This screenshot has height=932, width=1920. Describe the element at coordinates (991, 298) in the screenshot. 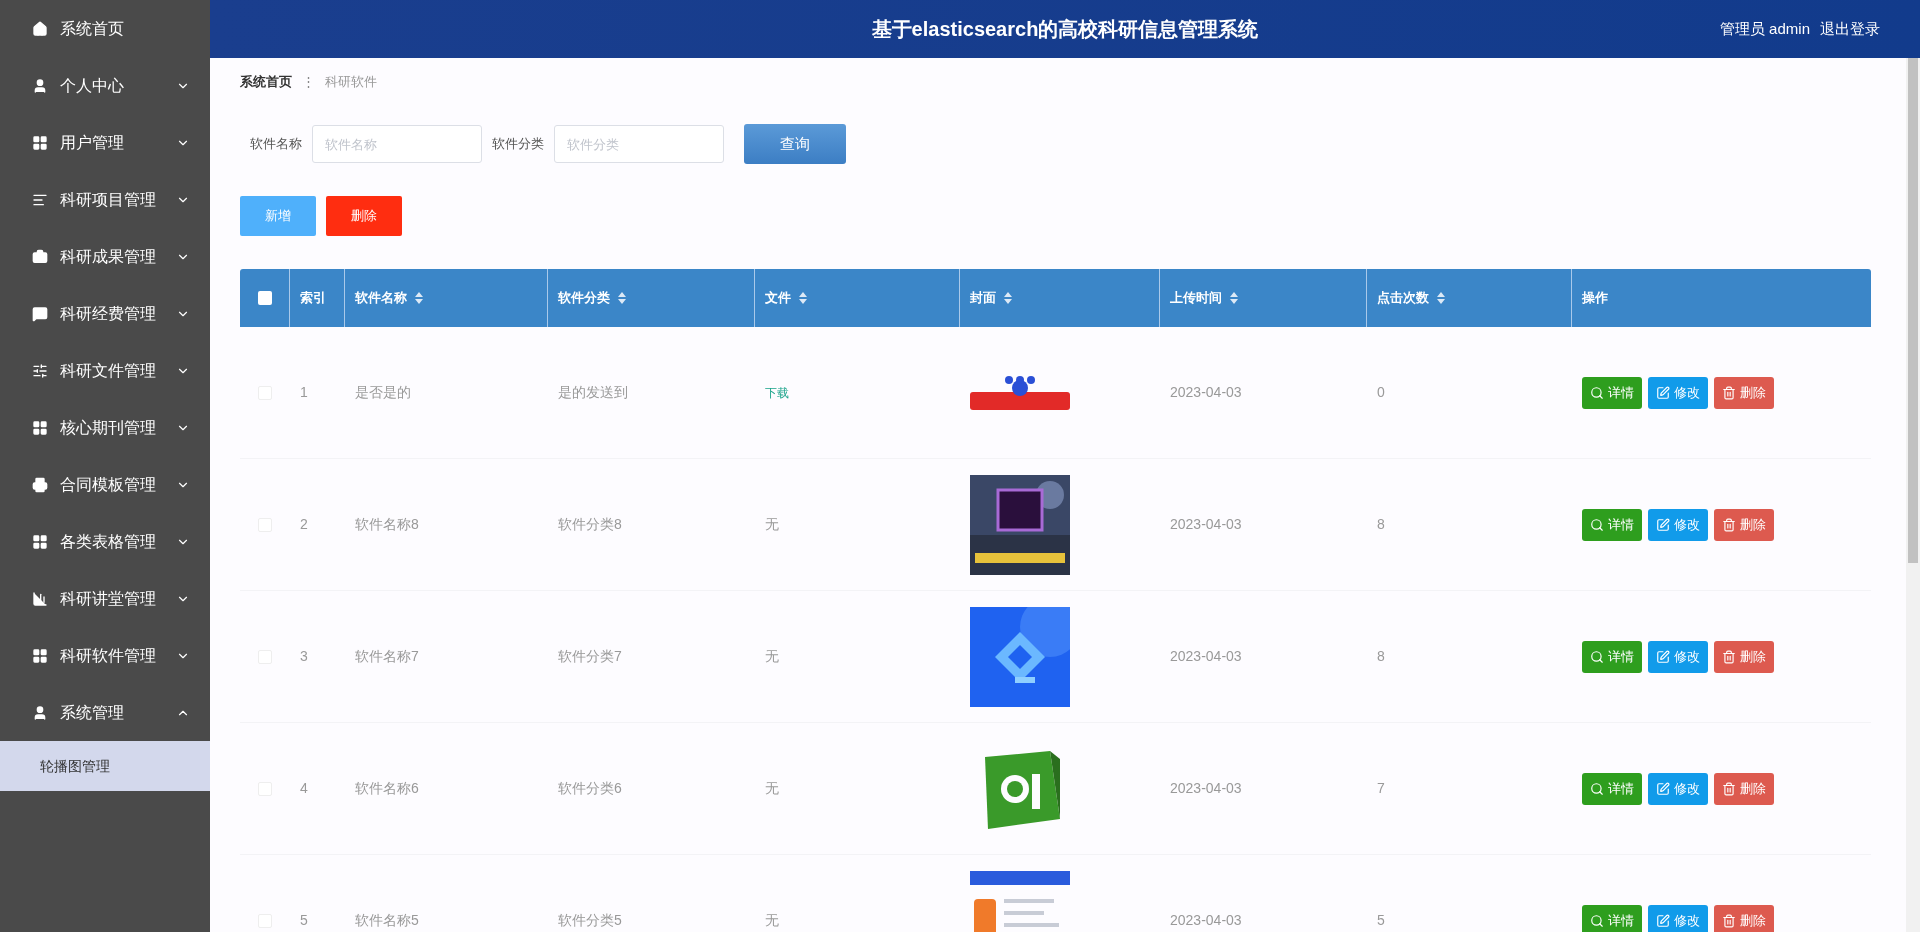

I see `column-header: 封面` at that location.